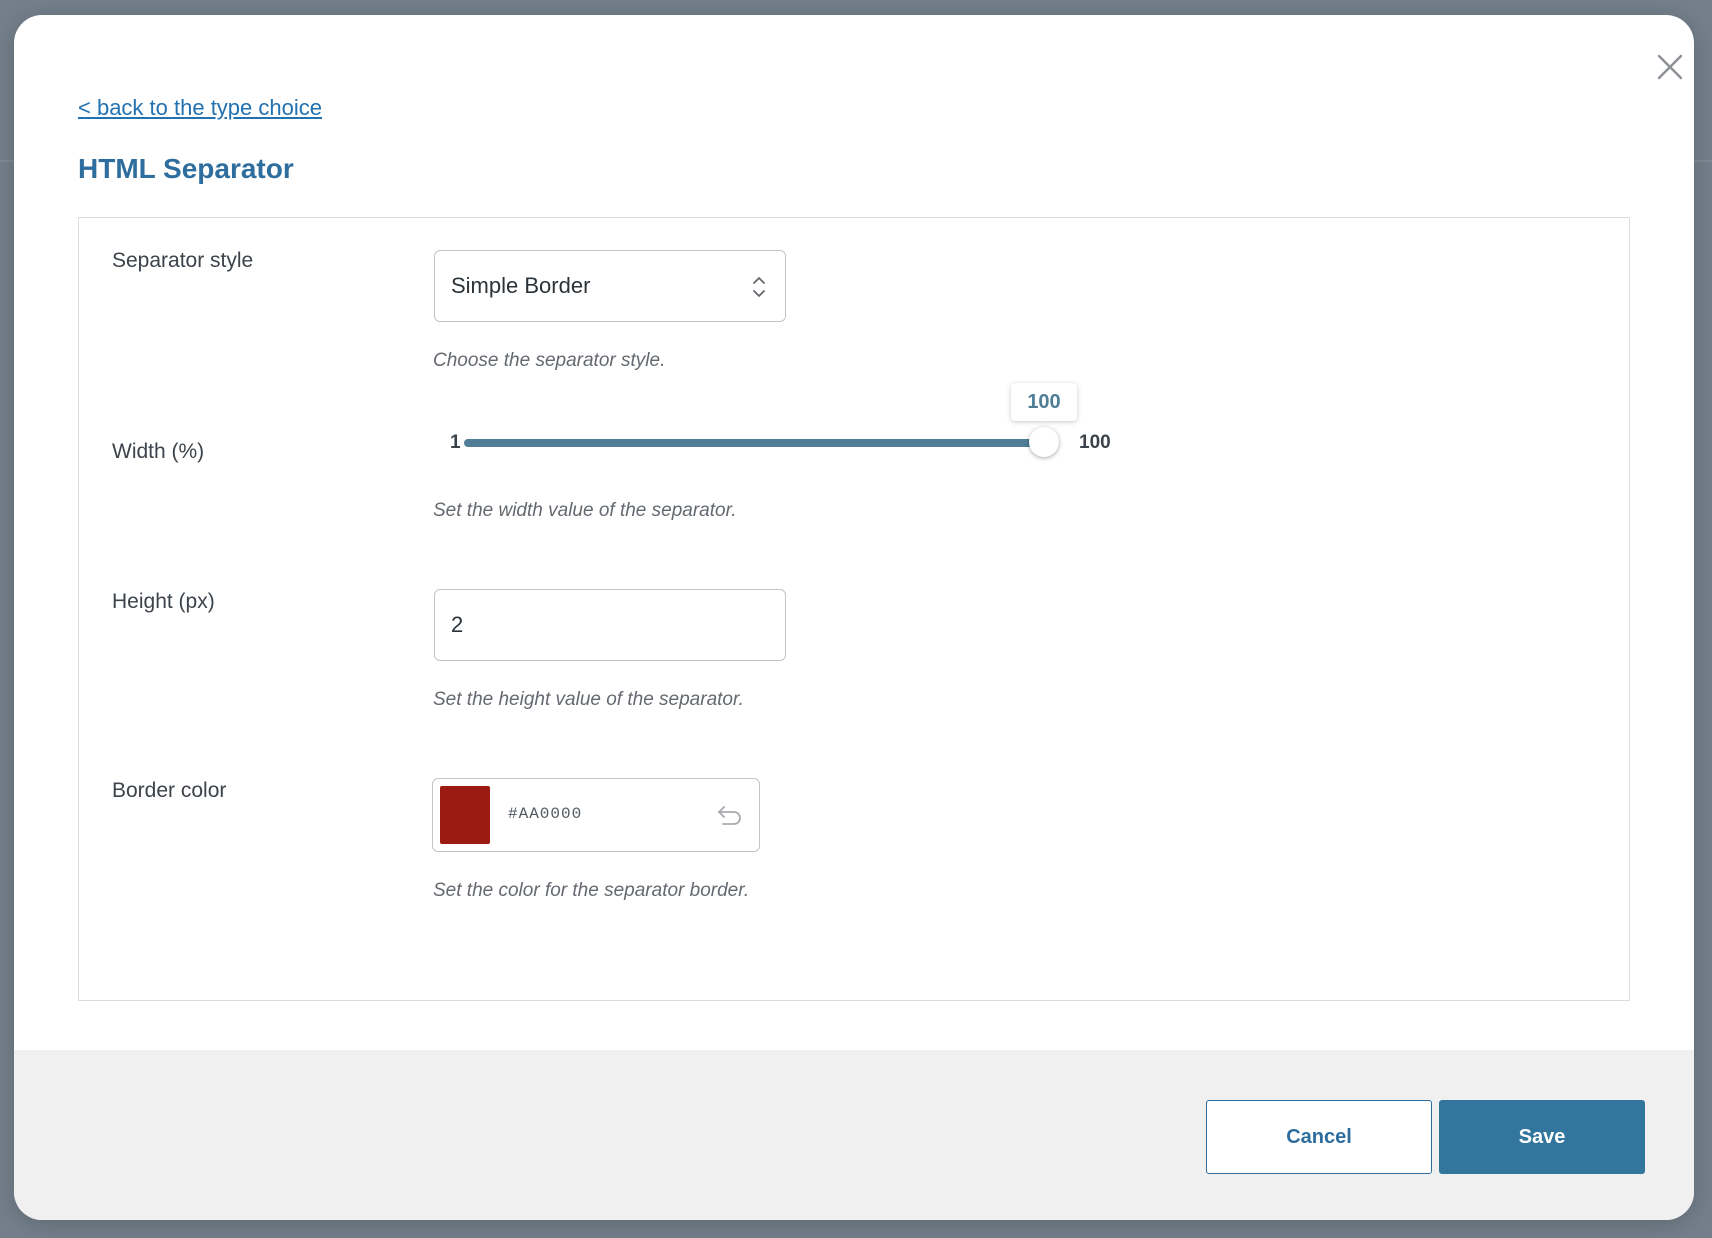  What do you see at coordinates (1319, 1137) in the screenshot?
I see `cancel-button: Cancel` at bounding box center [1319, 1137].